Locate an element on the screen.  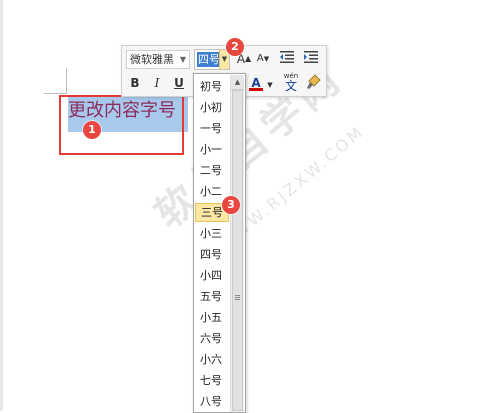
shrink-font-icon: A is located at coordinates (260, 58).